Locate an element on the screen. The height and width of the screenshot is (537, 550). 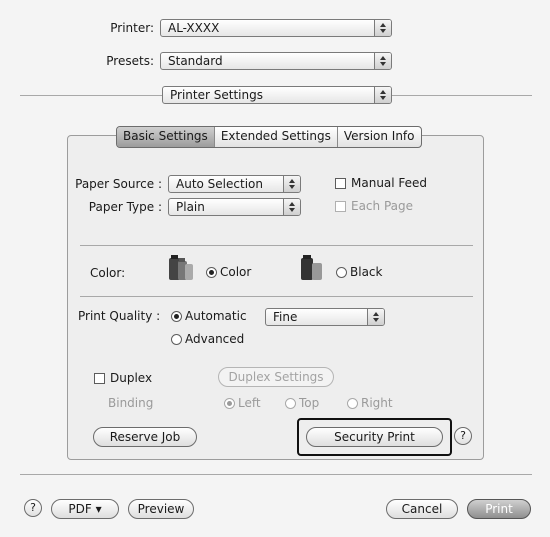
color-ink-icon is located at coordinates (183, 269).